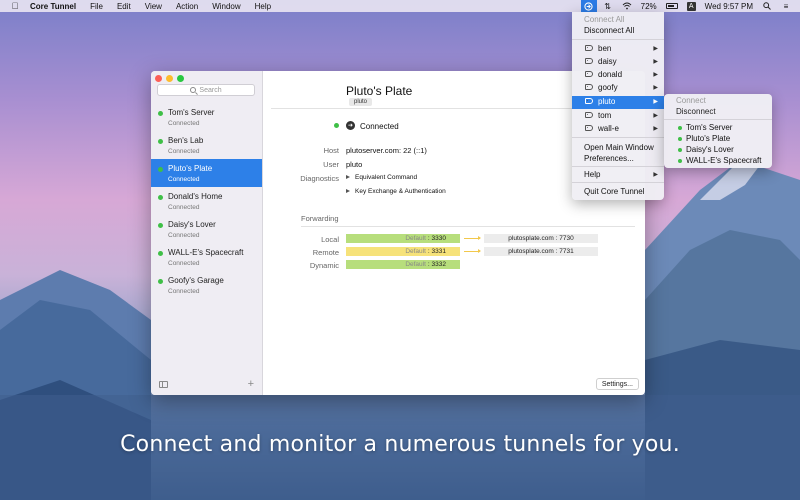 This screenshot has height=500, width=800. I want to click on network-icon: ⇅, so click(608, 6).